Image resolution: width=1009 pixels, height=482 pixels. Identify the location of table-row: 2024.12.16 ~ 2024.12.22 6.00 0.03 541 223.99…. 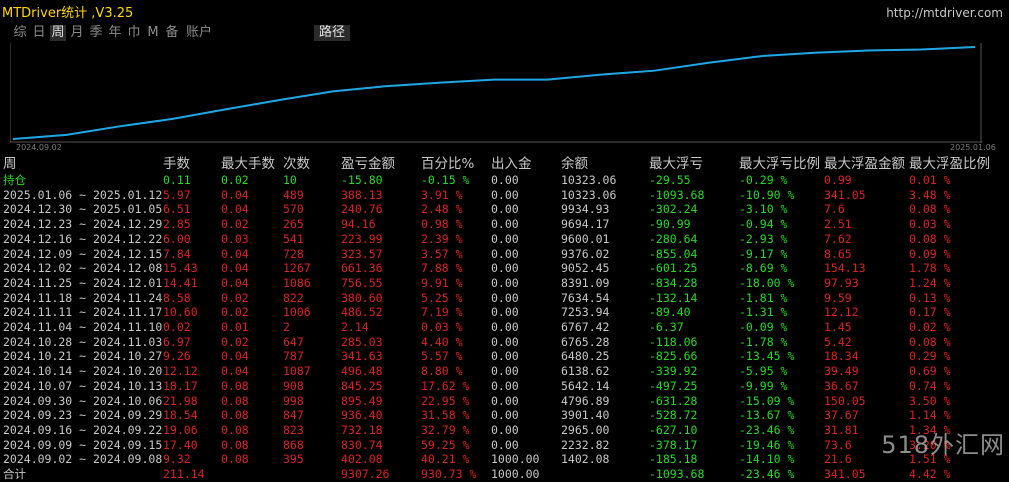
(496, 239).